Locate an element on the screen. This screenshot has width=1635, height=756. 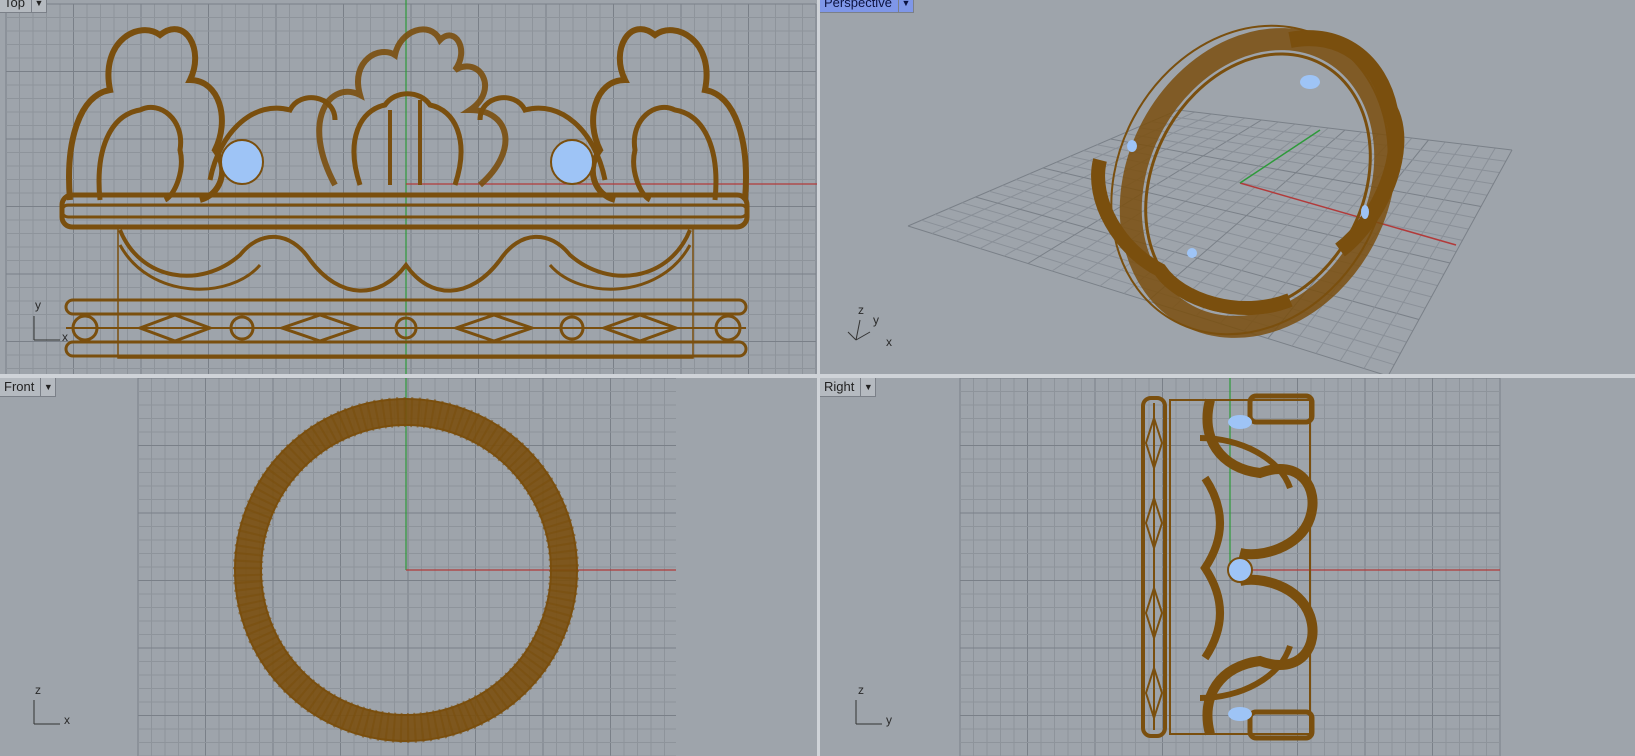
viewport-title: Perspective is located at coordinates (858, 5).